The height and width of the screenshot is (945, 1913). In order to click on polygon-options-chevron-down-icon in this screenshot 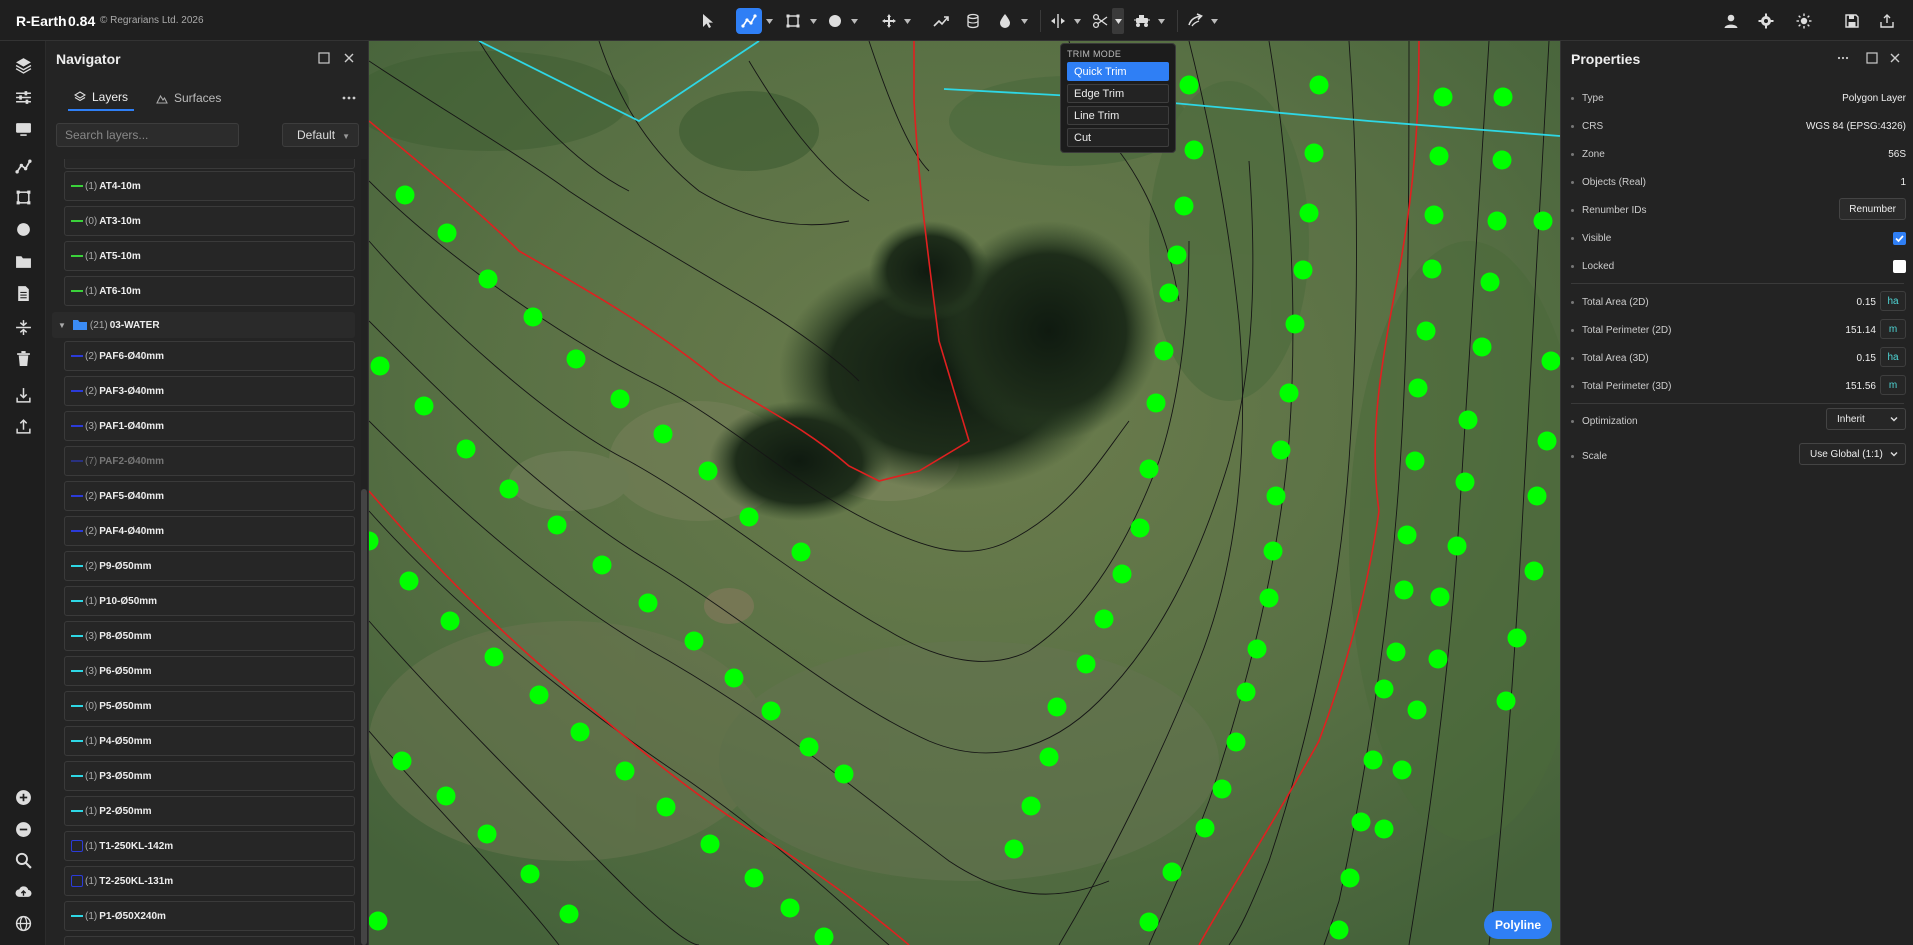, I will do `click(813, 21)`.